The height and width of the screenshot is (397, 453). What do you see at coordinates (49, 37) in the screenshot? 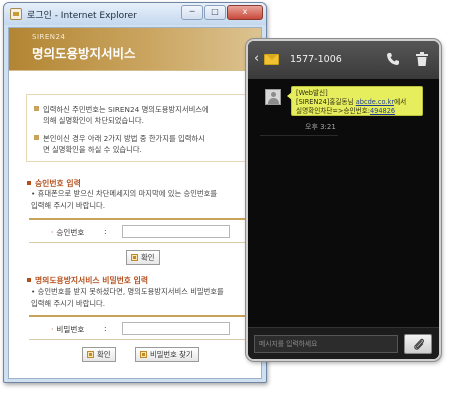
I see `brand-label: SIREN24` at bounding box center [49, 37].